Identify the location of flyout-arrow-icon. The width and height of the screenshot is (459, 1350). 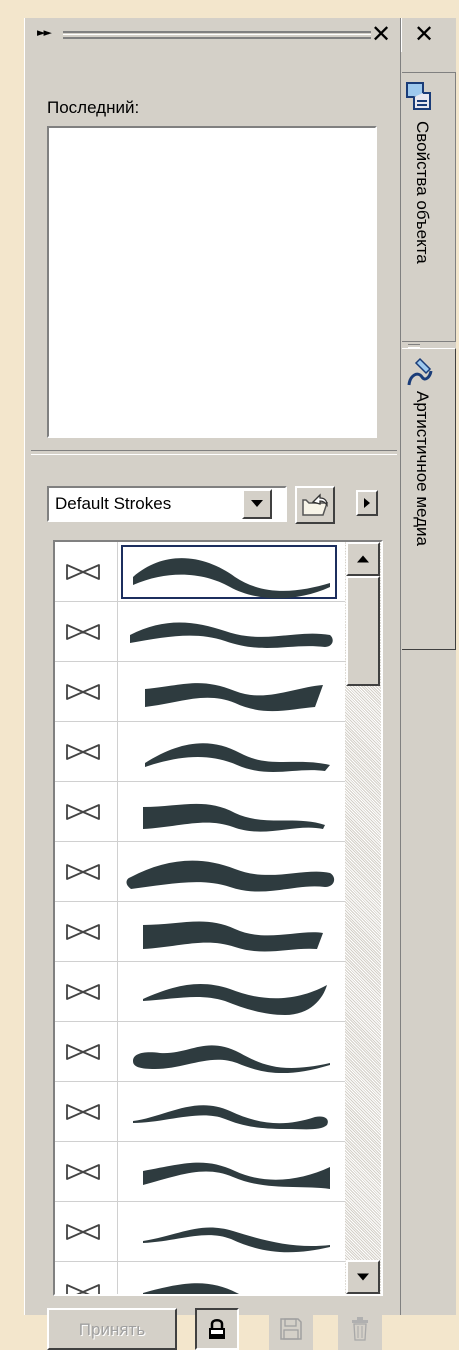
(367, 503).